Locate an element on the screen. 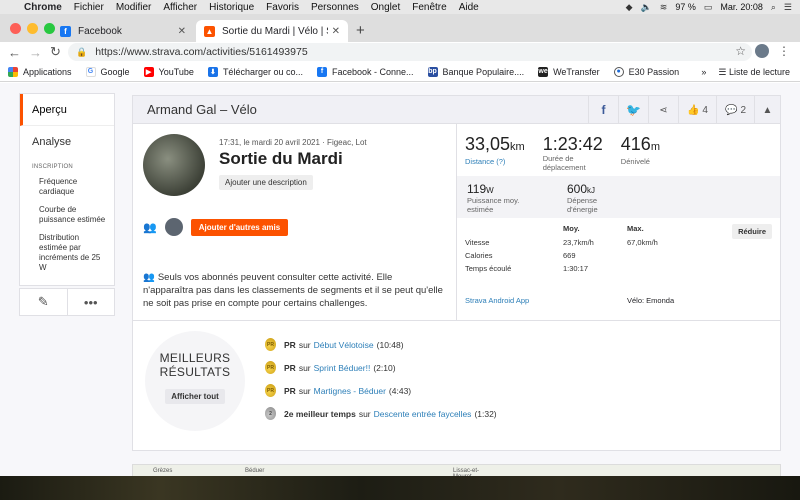  comment-icon: 💬 is located at coordinates (731, 110).